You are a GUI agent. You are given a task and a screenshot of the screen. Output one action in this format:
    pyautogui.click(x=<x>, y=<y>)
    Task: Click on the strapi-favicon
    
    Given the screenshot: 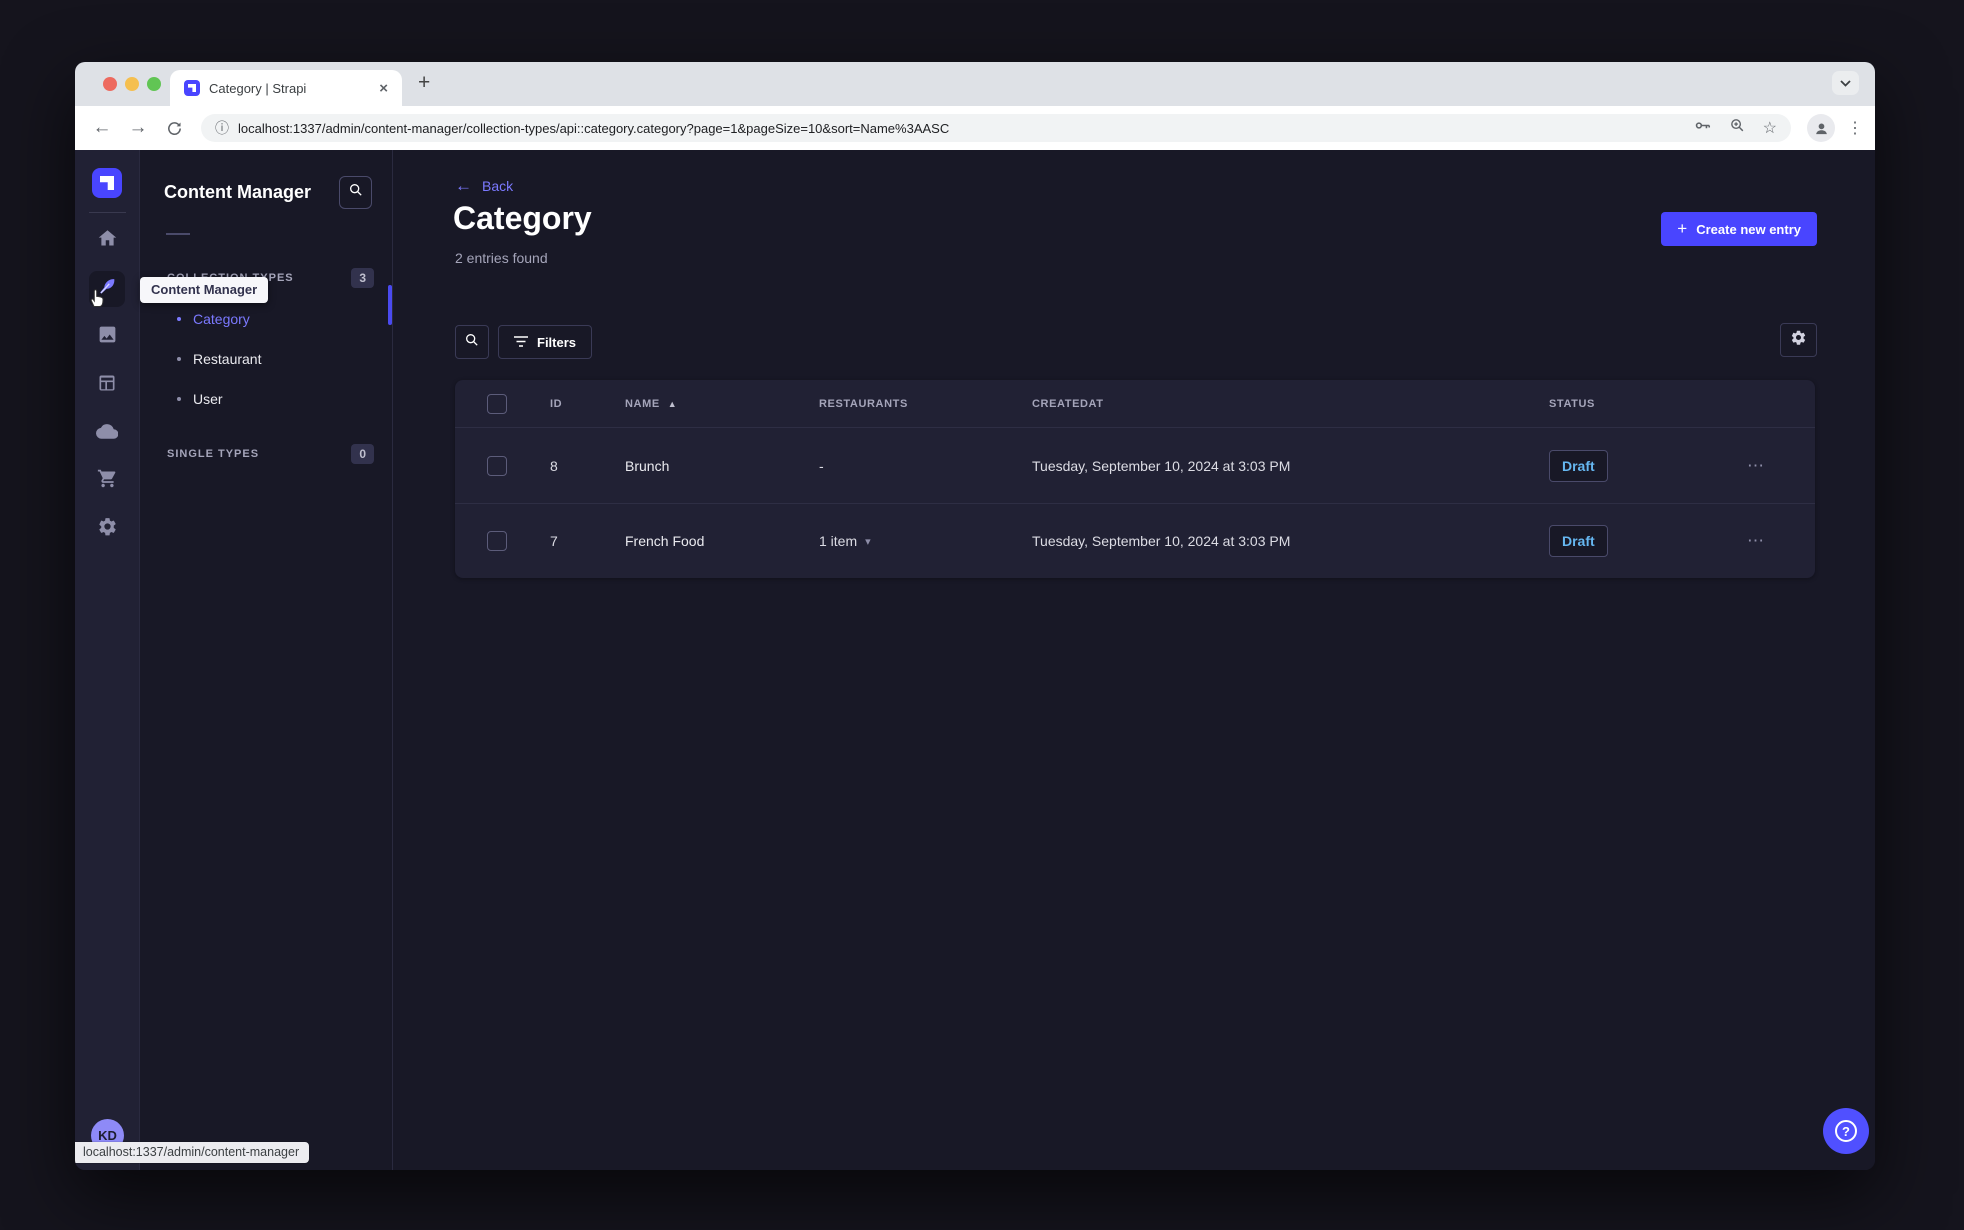 What is the action you would take?
    pyautogui.click(x=192, y=88)
    